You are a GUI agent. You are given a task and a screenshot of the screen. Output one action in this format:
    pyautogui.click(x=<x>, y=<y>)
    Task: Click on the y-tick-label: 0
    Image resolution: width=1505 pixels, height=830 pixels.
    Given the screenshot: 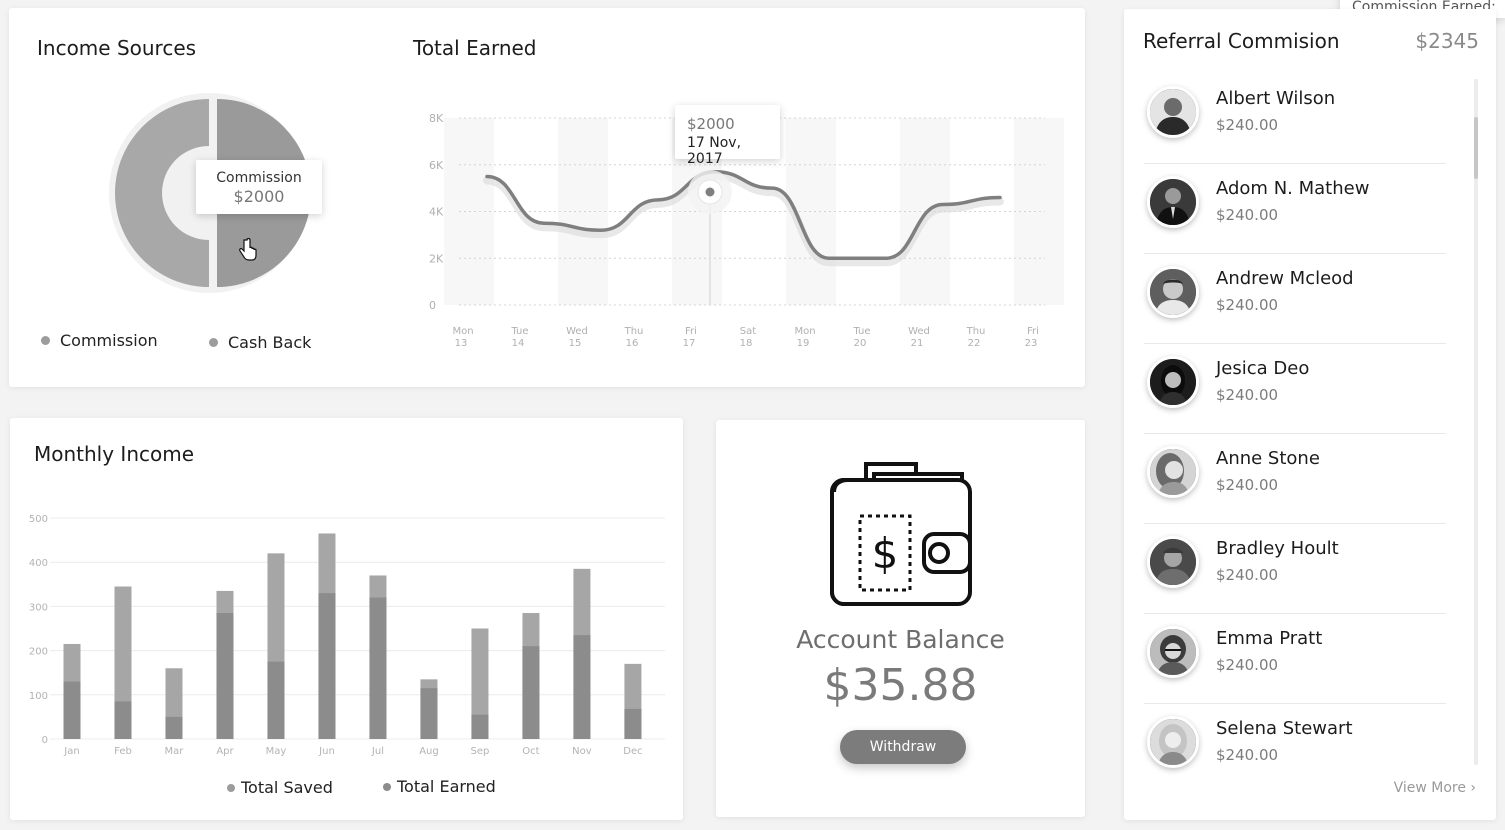 What is the action you would take?
    pyautogui.click(x=45, y=740)
    